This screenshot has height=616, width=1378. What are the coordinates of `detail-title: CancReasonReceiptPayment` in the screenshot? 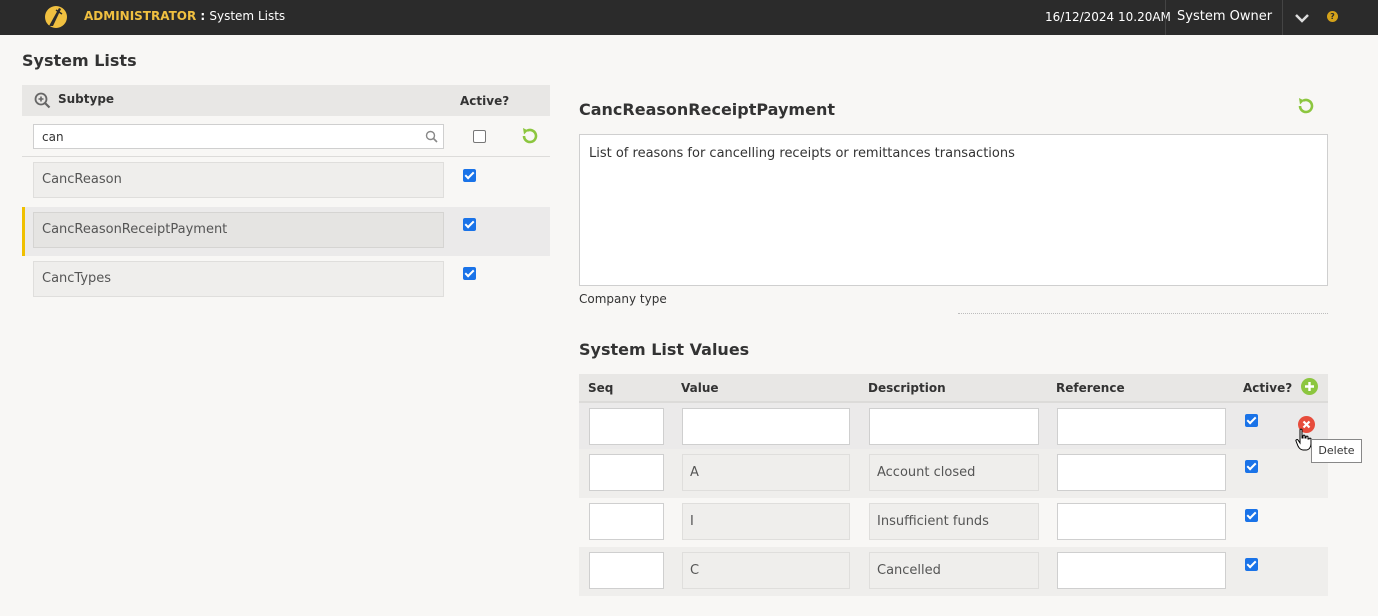 It's located at (707, 109).